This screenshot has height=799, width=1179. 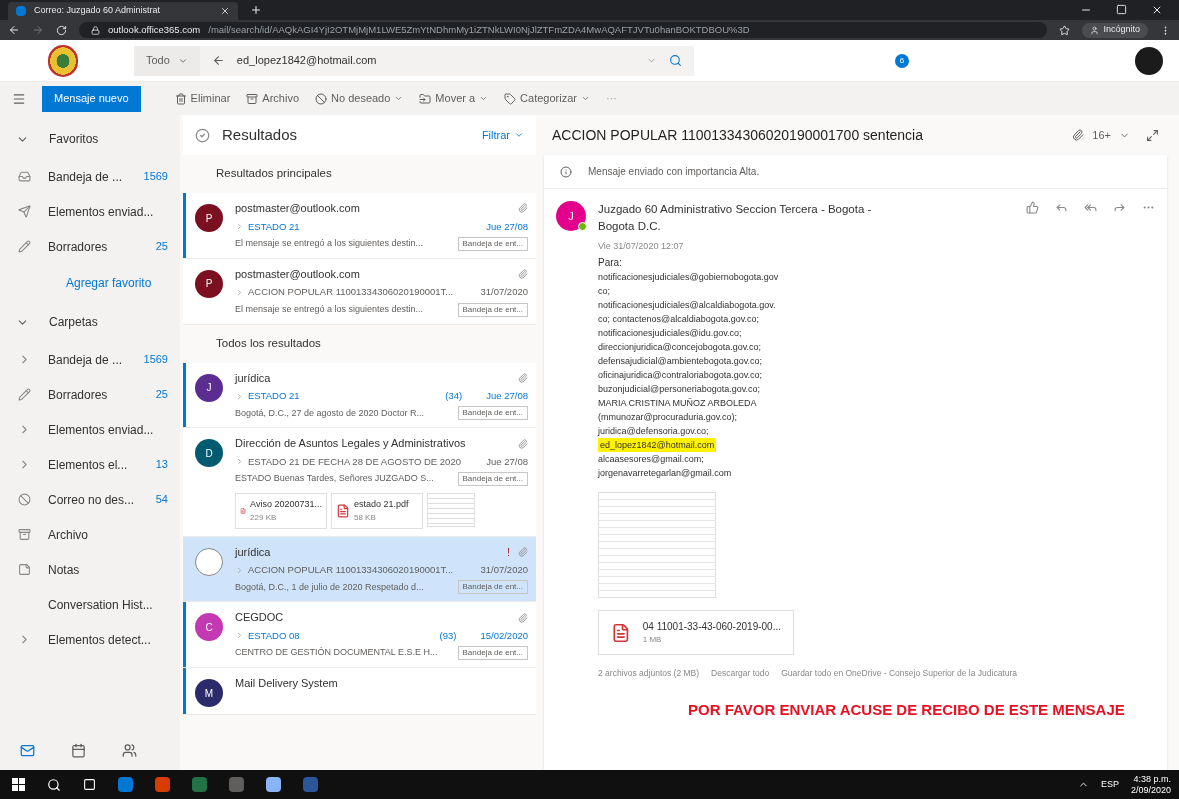 I want to click on profile-avatar, so click(x=1149, y=60).